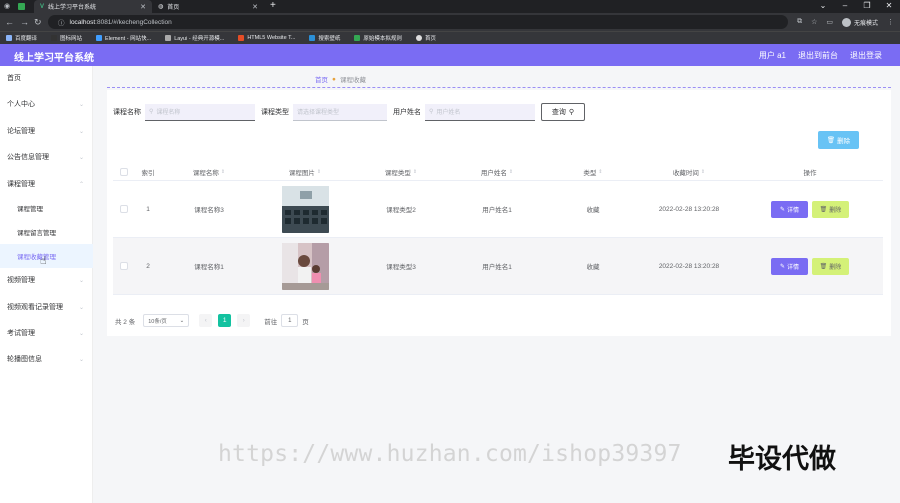 The height and width of the screenshot is (503, 900). Describe the element at coordinates (81, 184) in the screenshot. I see `chevron-up-icon: ⌃` at that location.